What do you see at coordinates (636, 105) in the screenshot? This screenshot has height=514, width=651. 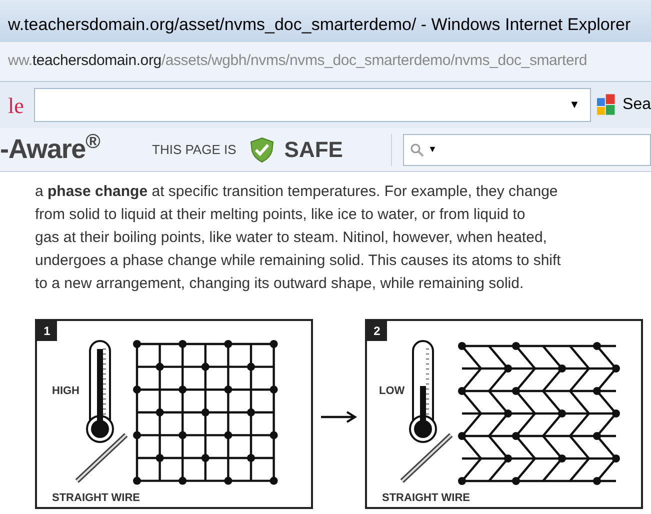 I see `search-button: Sea` at bounding box center [636, 105].